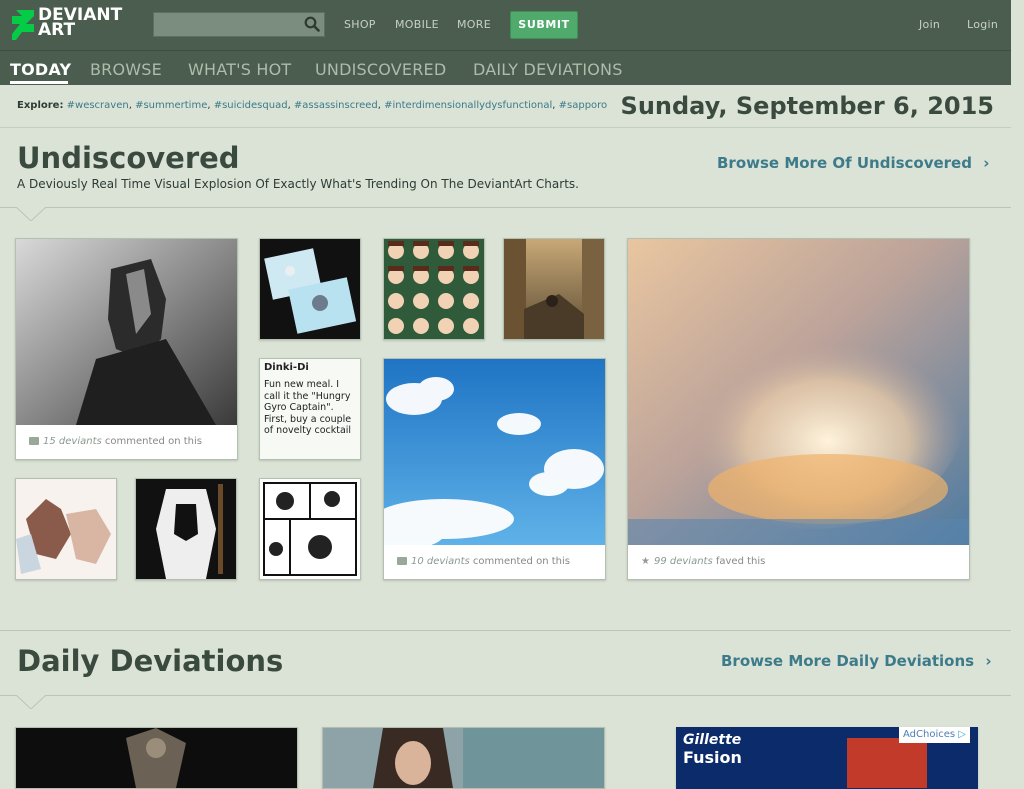  What do you see at coordinates (887, 763) in the screenshot?
I see `ad-graphic` at bounding box center [887, 763].